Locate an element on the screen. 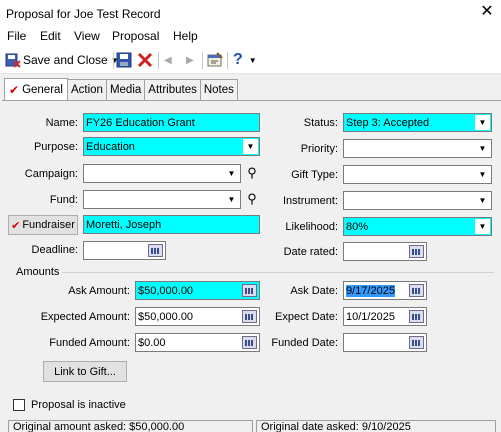 Image resolution: width=501 pixels, height=432 pixels. expected-amount-field: $50,000.00 is located at coordinates (197, 316).